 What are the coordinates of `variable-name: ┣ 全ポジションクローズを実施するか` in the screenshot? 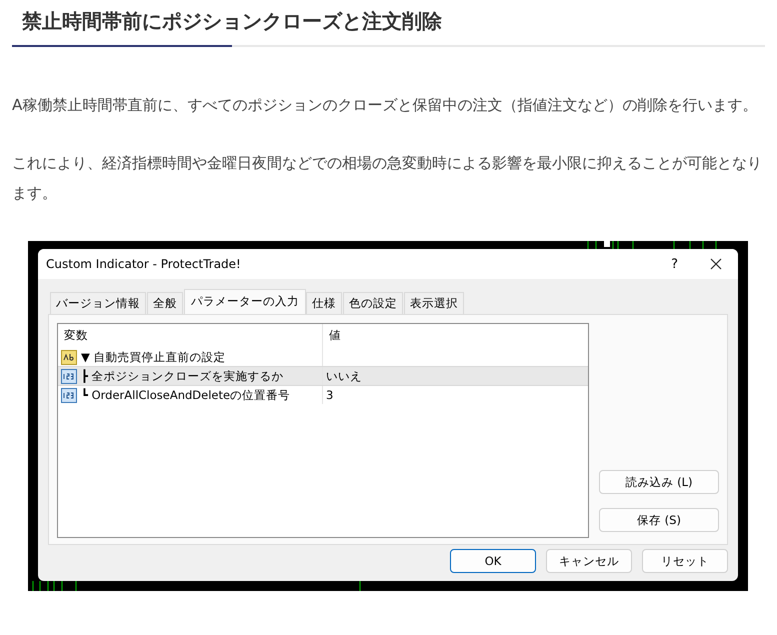 It's located at (182, 376).